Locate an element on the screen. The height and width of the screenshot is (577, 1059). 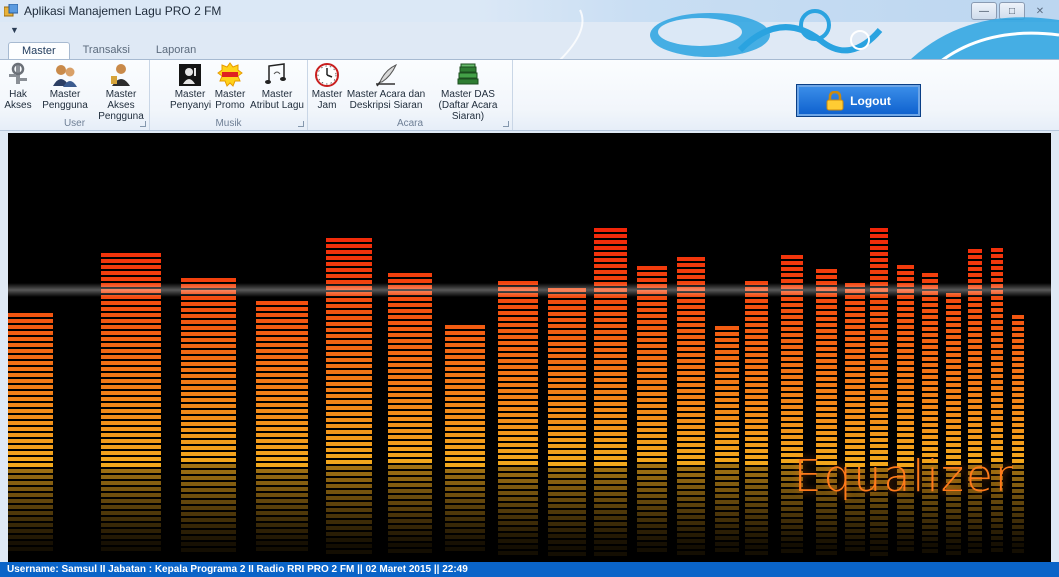
master-promo-button: Master Promo is located at coordinates (230, 86).